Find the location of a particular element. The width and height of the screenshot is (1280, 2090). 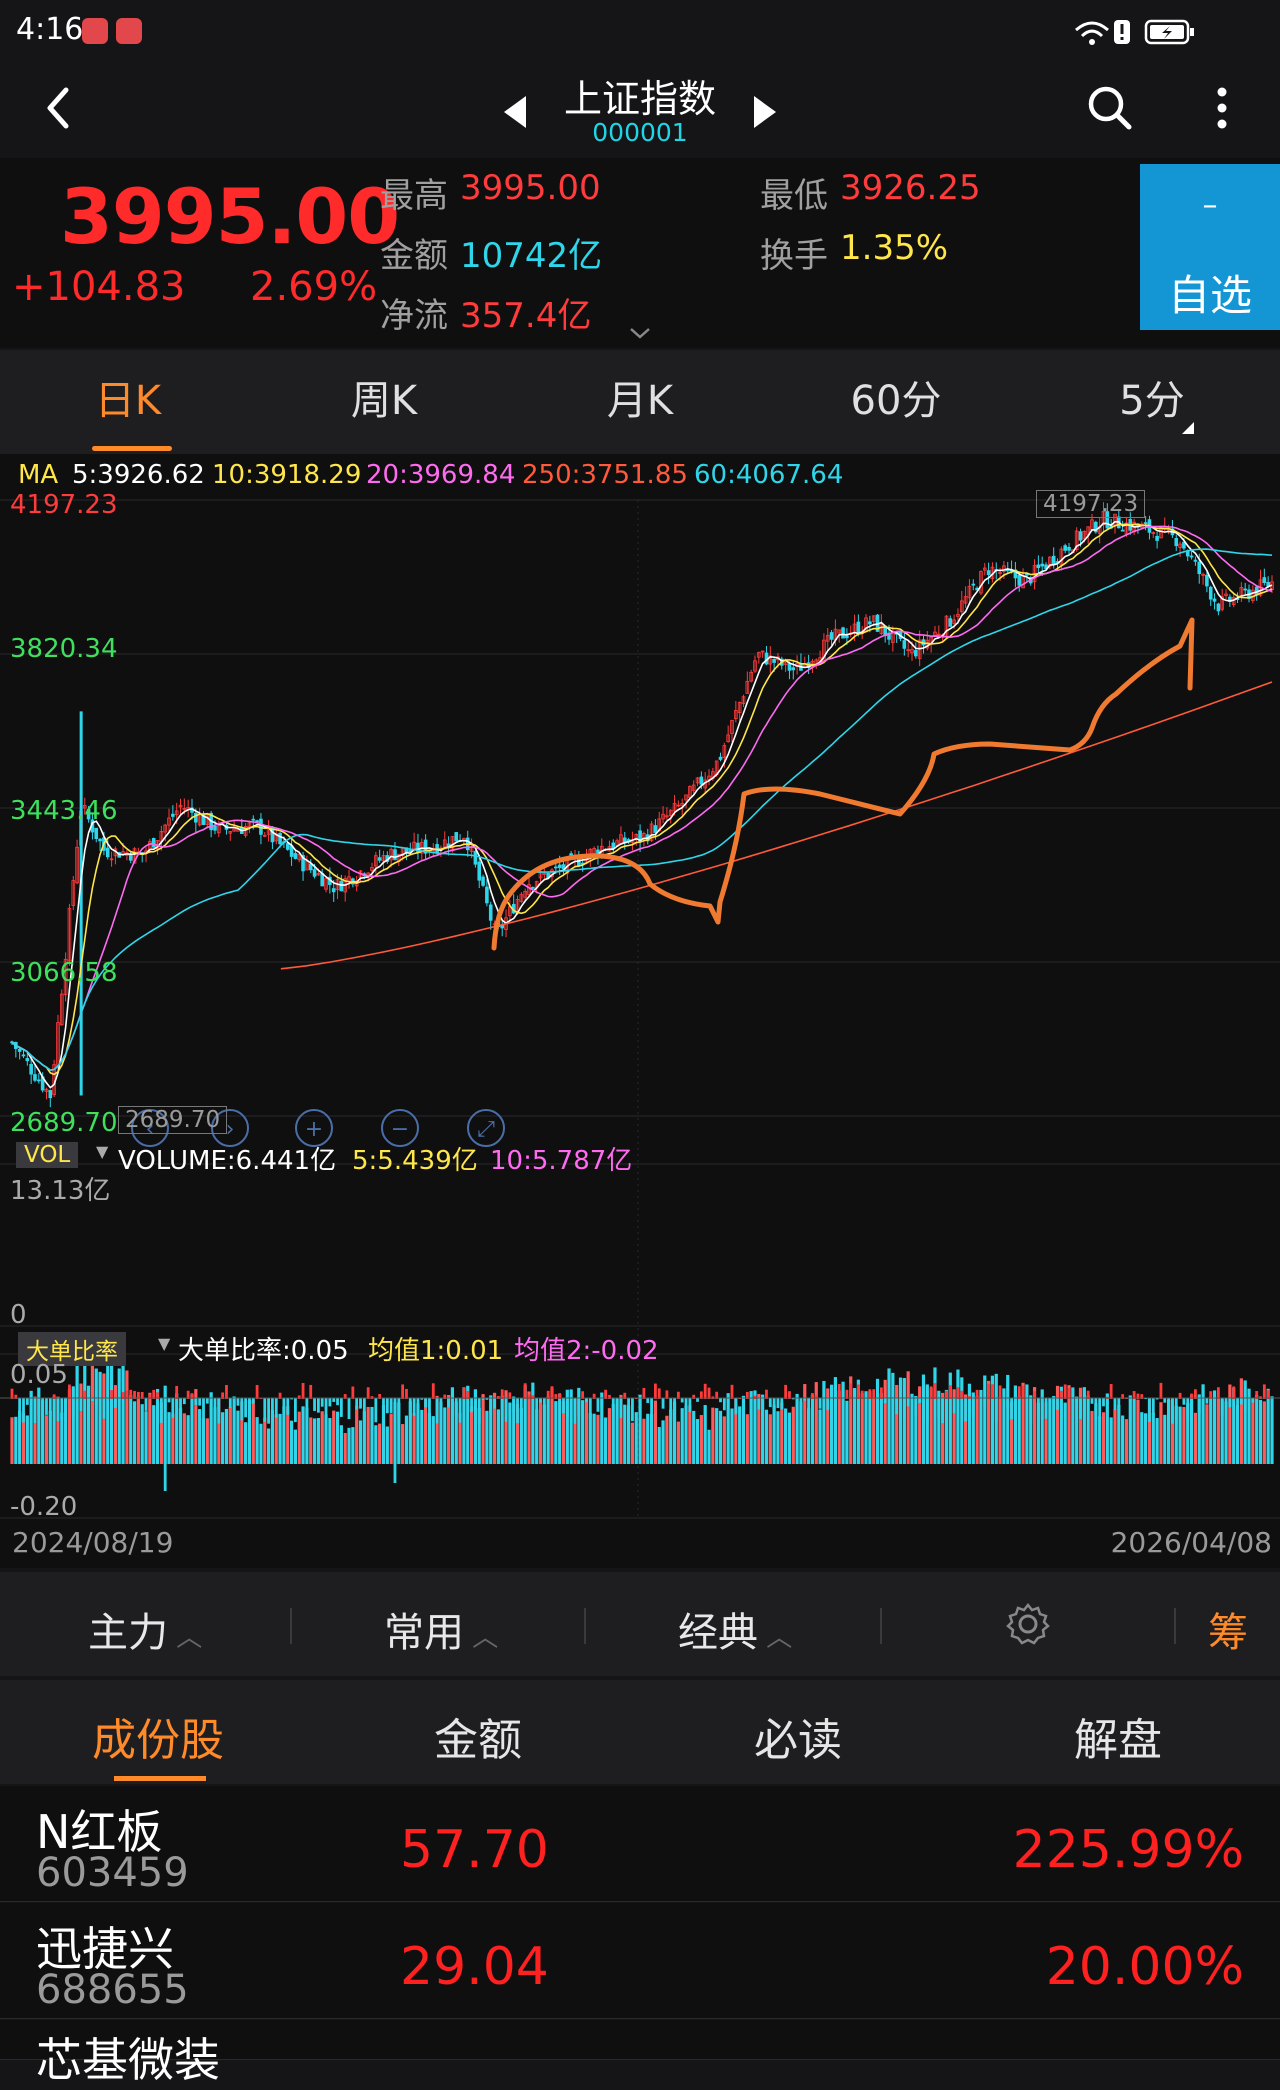

tab-monthly-k: 月K is located at coordinates (640, 397).